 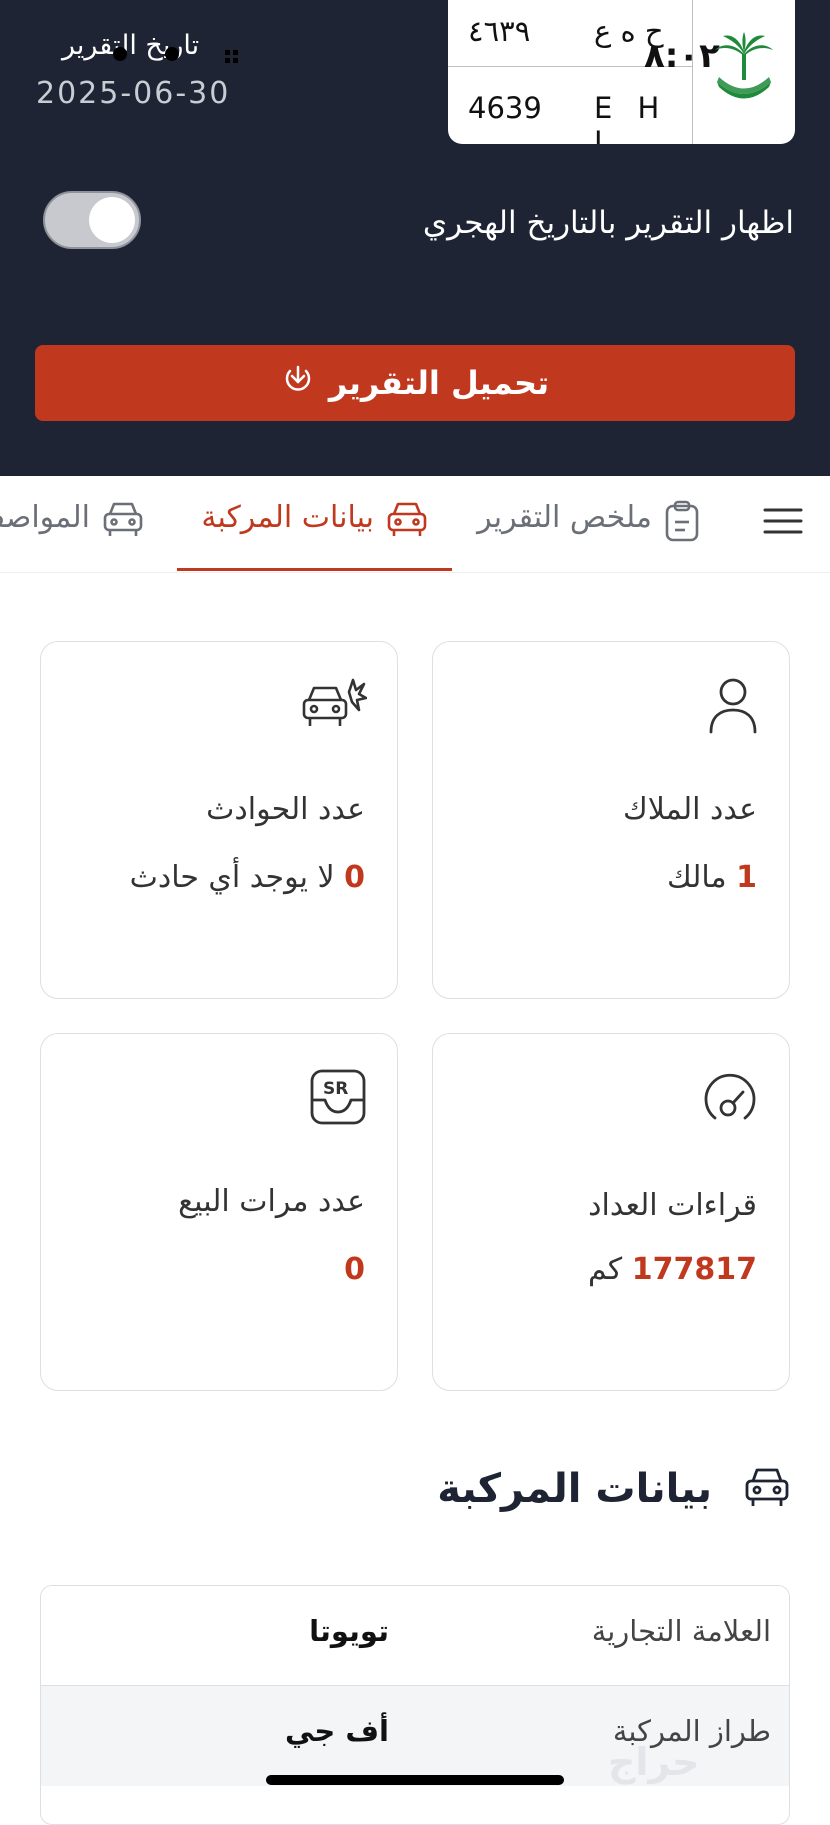 I want to click on tab-specifications: المواصفات, so click(x=72, y=536).